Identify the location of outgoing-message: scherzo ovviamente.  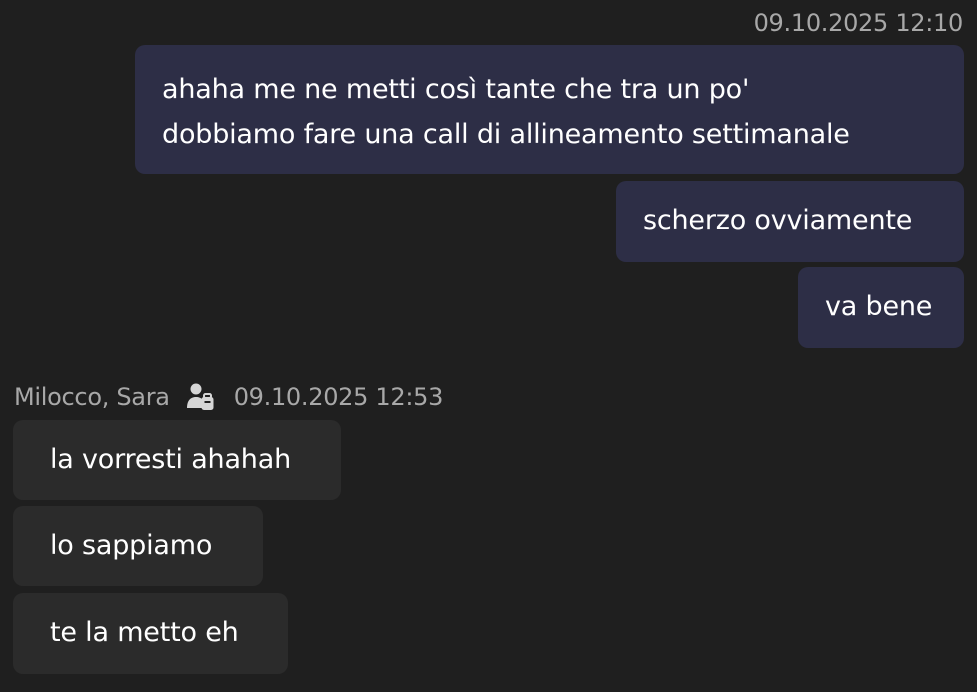
(790, 221).